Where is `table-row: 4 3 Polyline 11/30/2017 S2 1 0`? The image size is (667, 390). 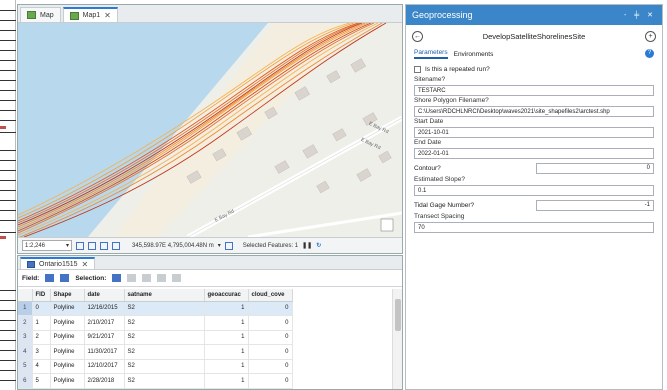
table-row: 4 3 Polyline 11/30/2017 S2 1 0 is located at coordinates (155, 352).